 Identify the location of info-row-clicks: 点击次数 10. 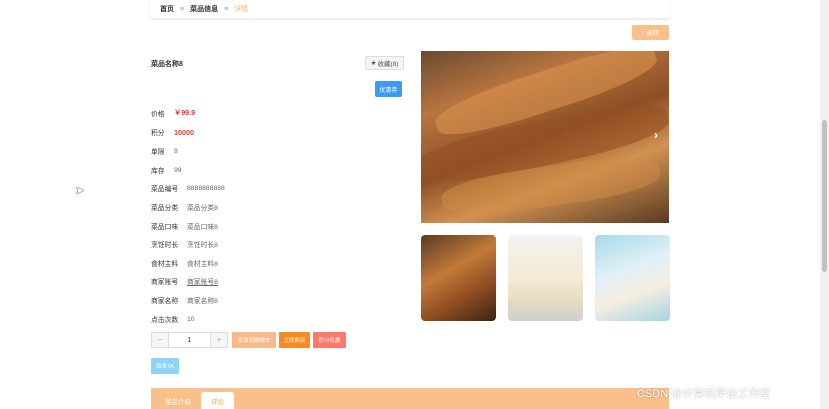
(173, 319).